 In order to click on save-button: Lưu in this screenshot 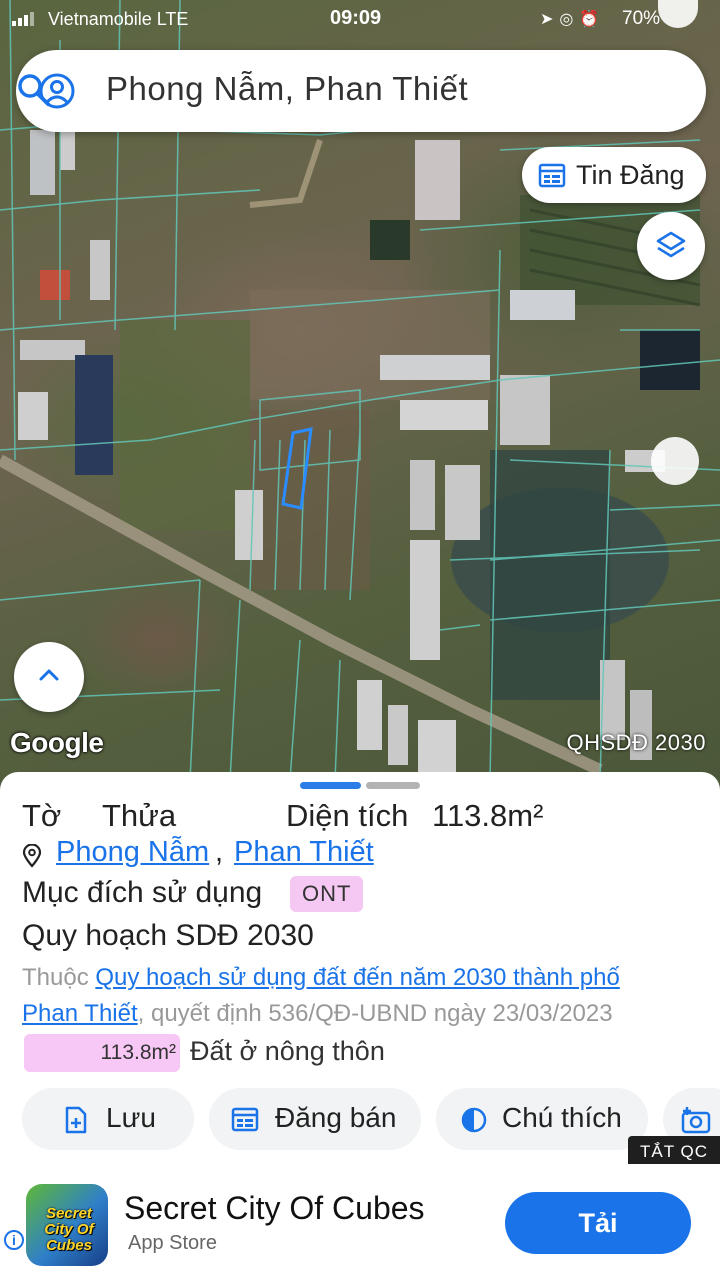, I will do `click(108, 1119)`.